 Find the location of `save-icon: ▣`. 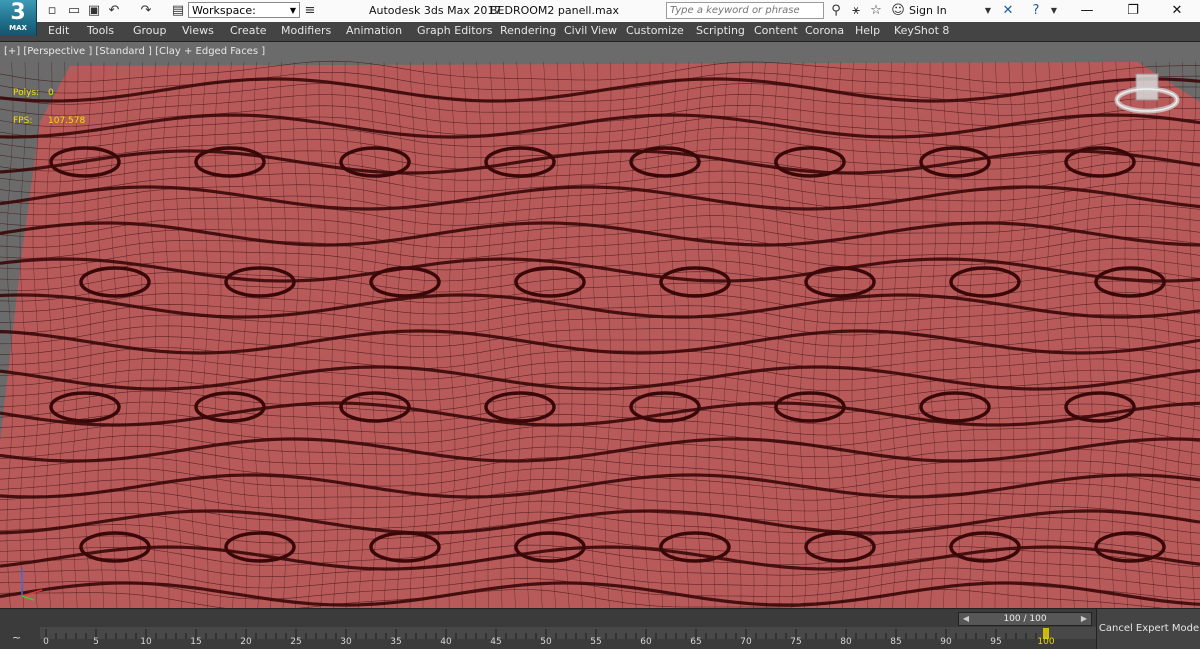

save-icon: ▣ is located at coordinates (94, 11).